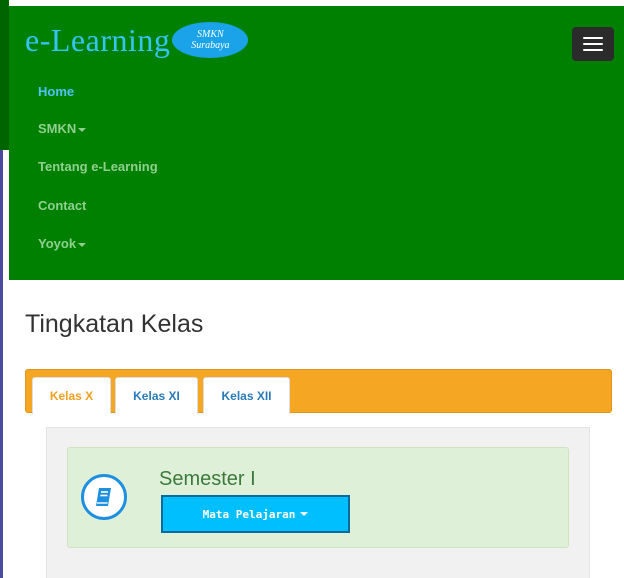 This screenshot has width=624, height=578. I want to click on navbar-toggle-button, so click(593, 44).